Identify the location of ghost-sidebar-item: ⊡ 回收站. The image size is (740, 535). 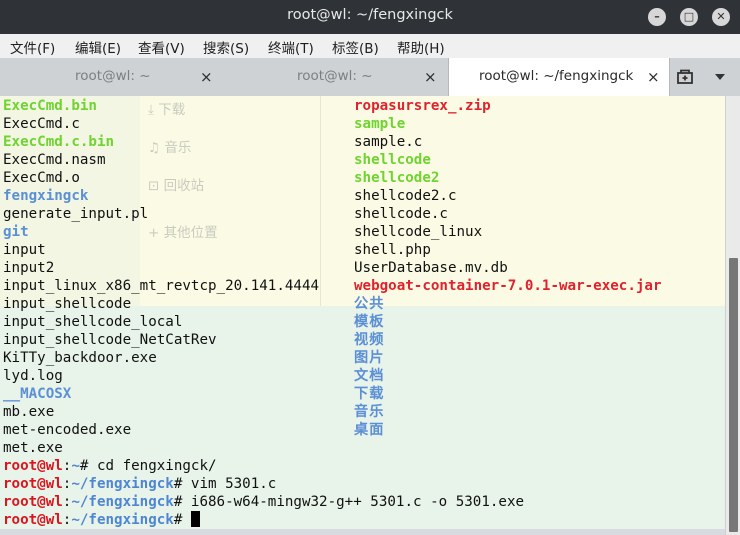
(176, 186).